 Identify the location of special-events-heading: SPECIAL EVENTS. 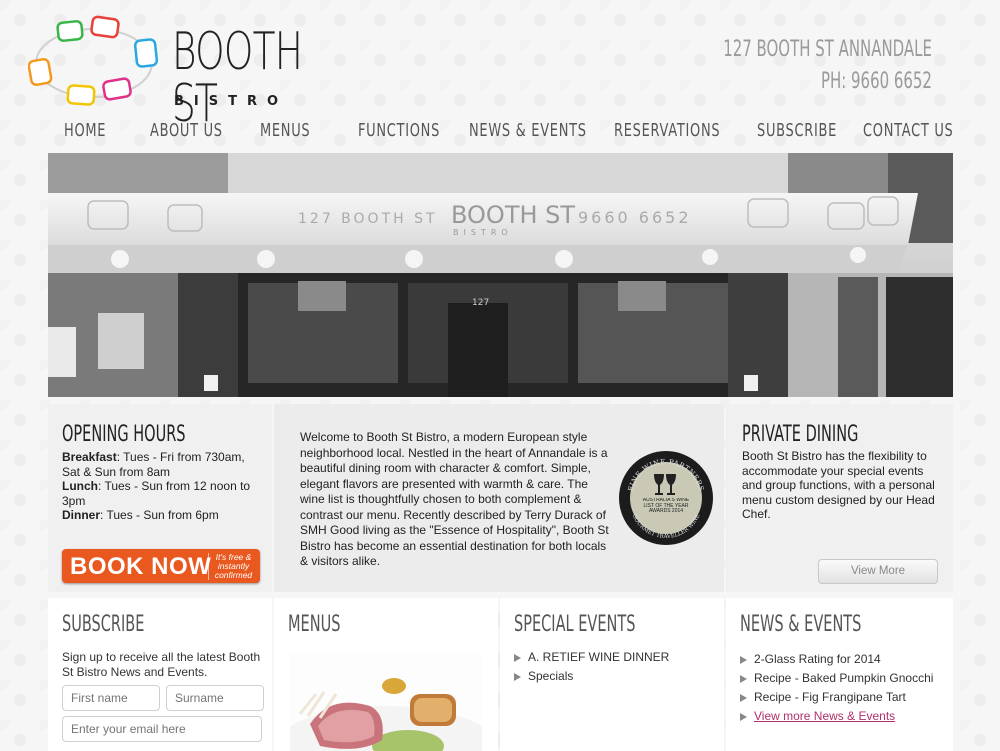
(575, 624).